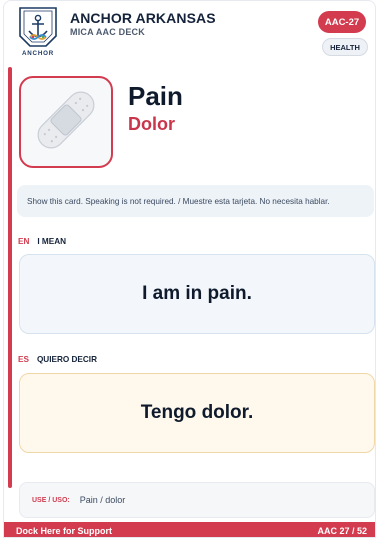 The height and width of the screenshot is (538, 377). Describe the element at coordinates (38, 53) in the screenshot. I see `logo-text: ANCHOR` at that location.